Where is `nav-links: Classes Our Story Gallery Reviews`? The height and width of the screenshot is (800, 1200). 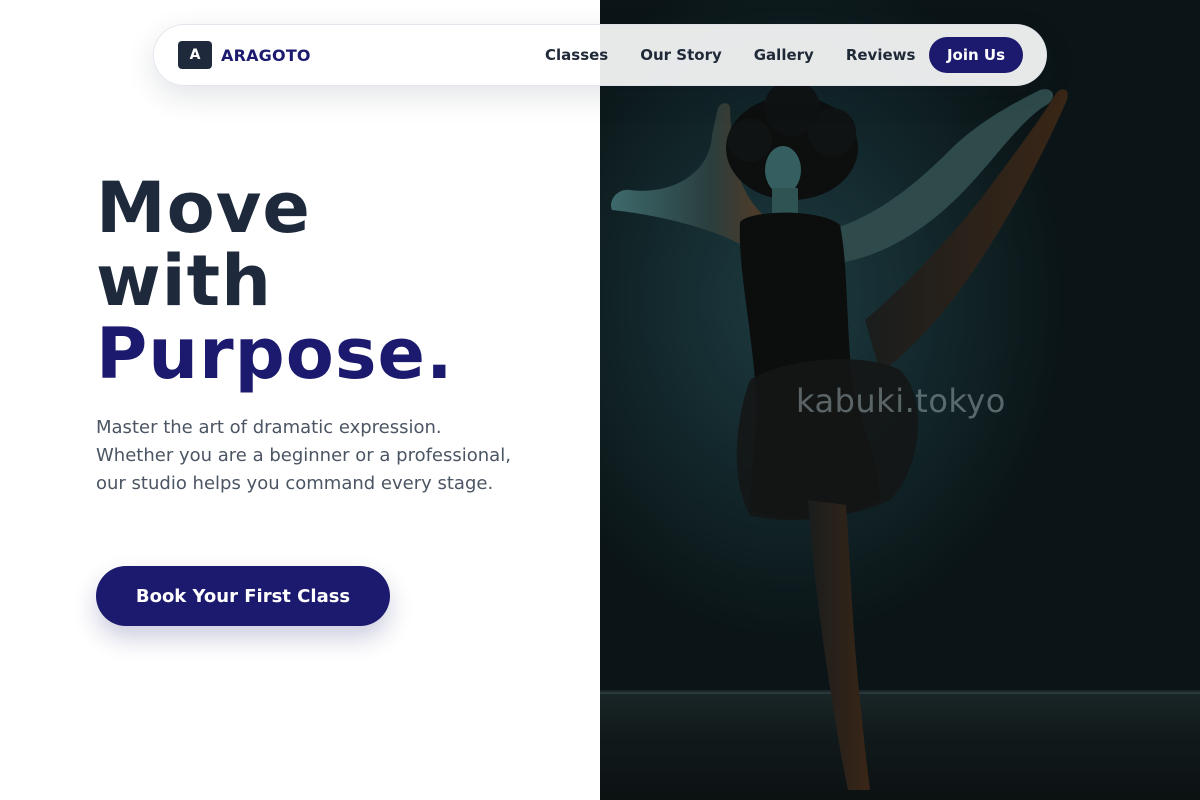
nav-links: Classes Our Story Gallery Reviews is located at coordinates (746, 55).